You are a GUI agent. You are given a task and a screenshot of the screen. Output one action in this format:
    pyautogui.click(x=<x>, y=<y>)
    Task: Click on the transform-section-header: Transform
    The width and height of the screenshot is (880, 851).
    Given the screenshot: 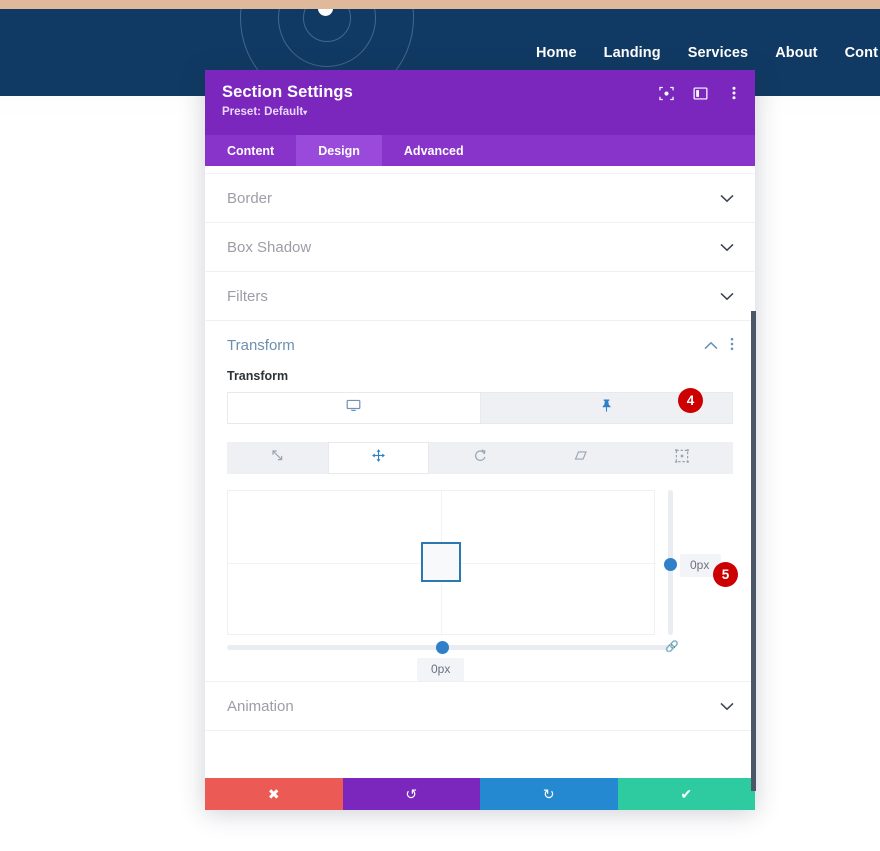 What is the action you would take?
    pyautogui.click(x=480, y=345)
    